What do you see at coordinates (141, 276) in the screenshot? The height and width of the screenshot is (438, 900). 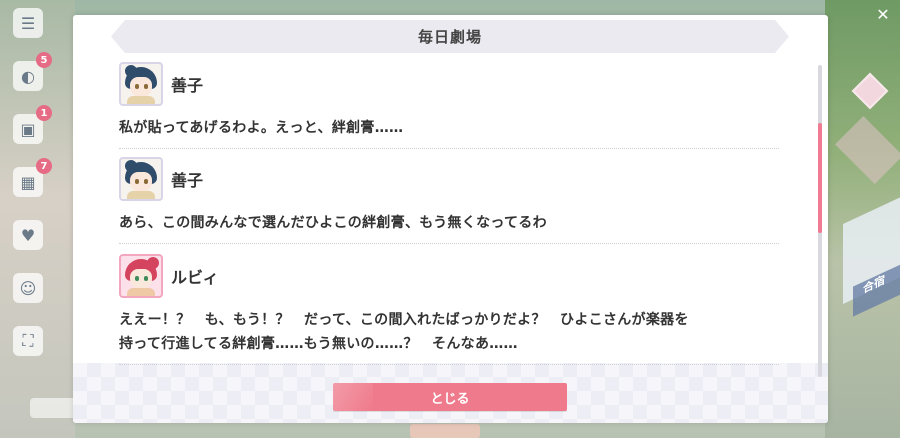 I see `ruby-avatar` at bounding box center [141, 276].